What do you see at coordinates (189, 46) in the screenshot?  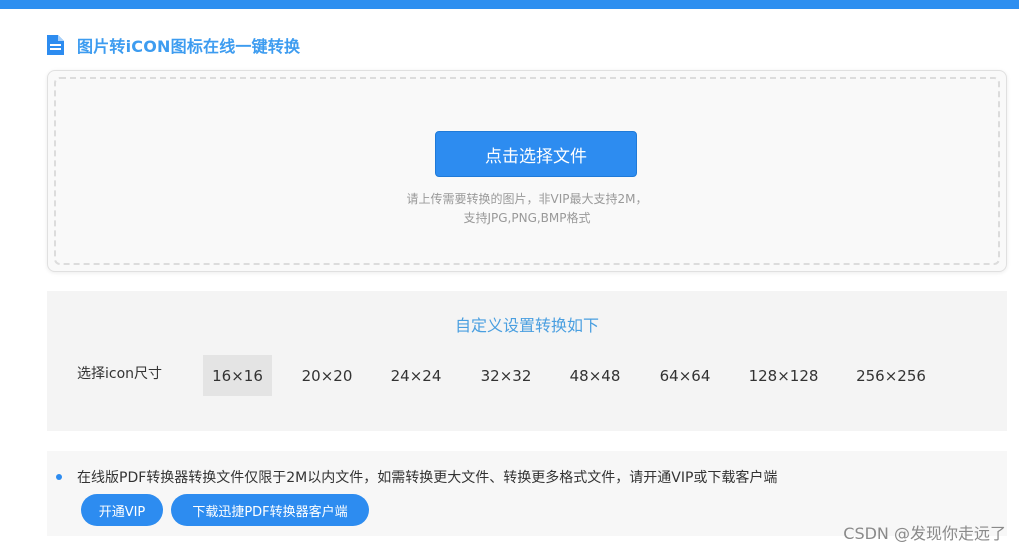 I see `page-title: 图片转iCON图标在线一键转换` at bounding box center [189, 46].